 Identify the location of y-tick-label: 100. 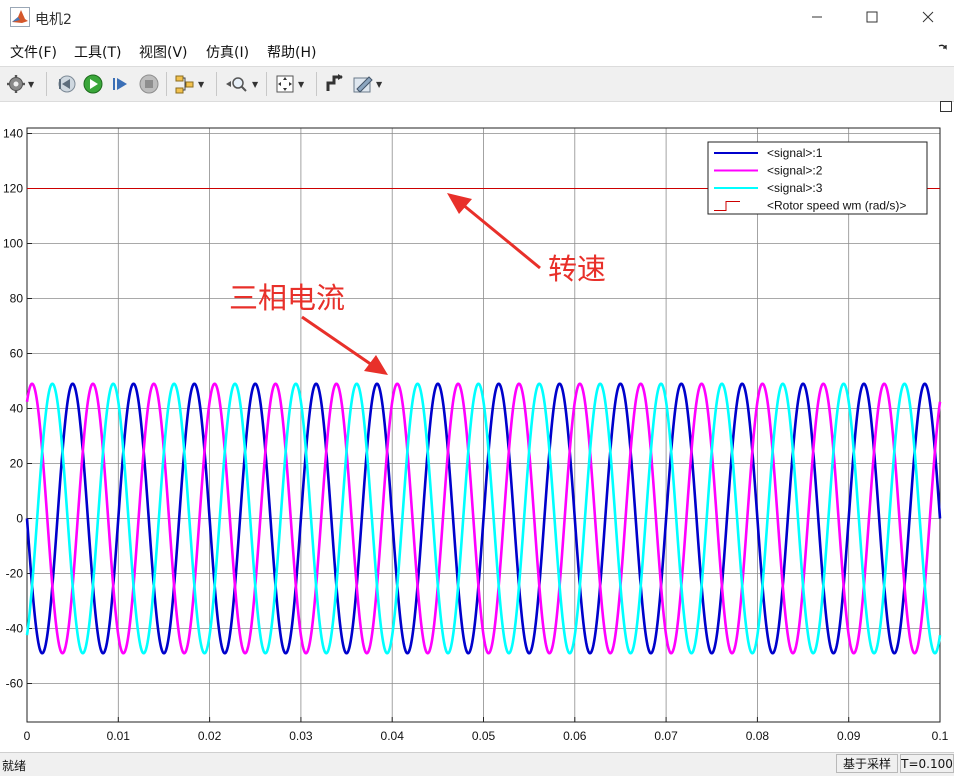
(13, 244).